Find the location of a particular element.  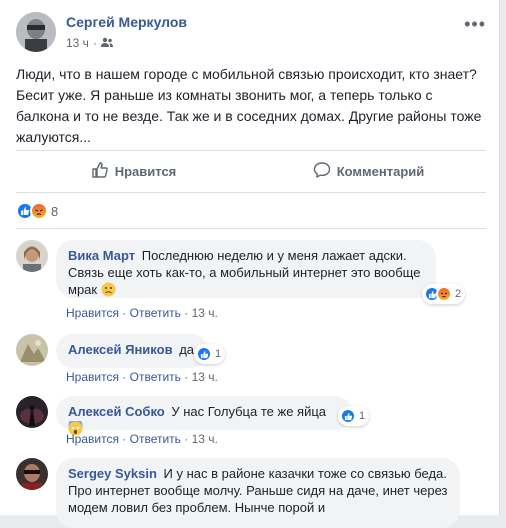

comment-bubble: Алексей Яников да is located at coordinates (132, 351).